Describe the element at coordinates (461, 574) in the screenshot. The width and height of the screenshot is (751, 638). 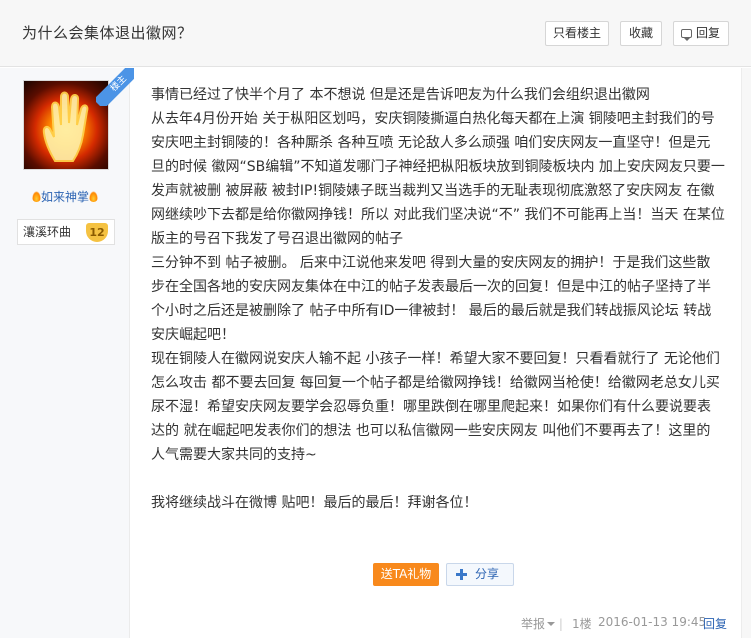
I see `plus-icon` at that location.